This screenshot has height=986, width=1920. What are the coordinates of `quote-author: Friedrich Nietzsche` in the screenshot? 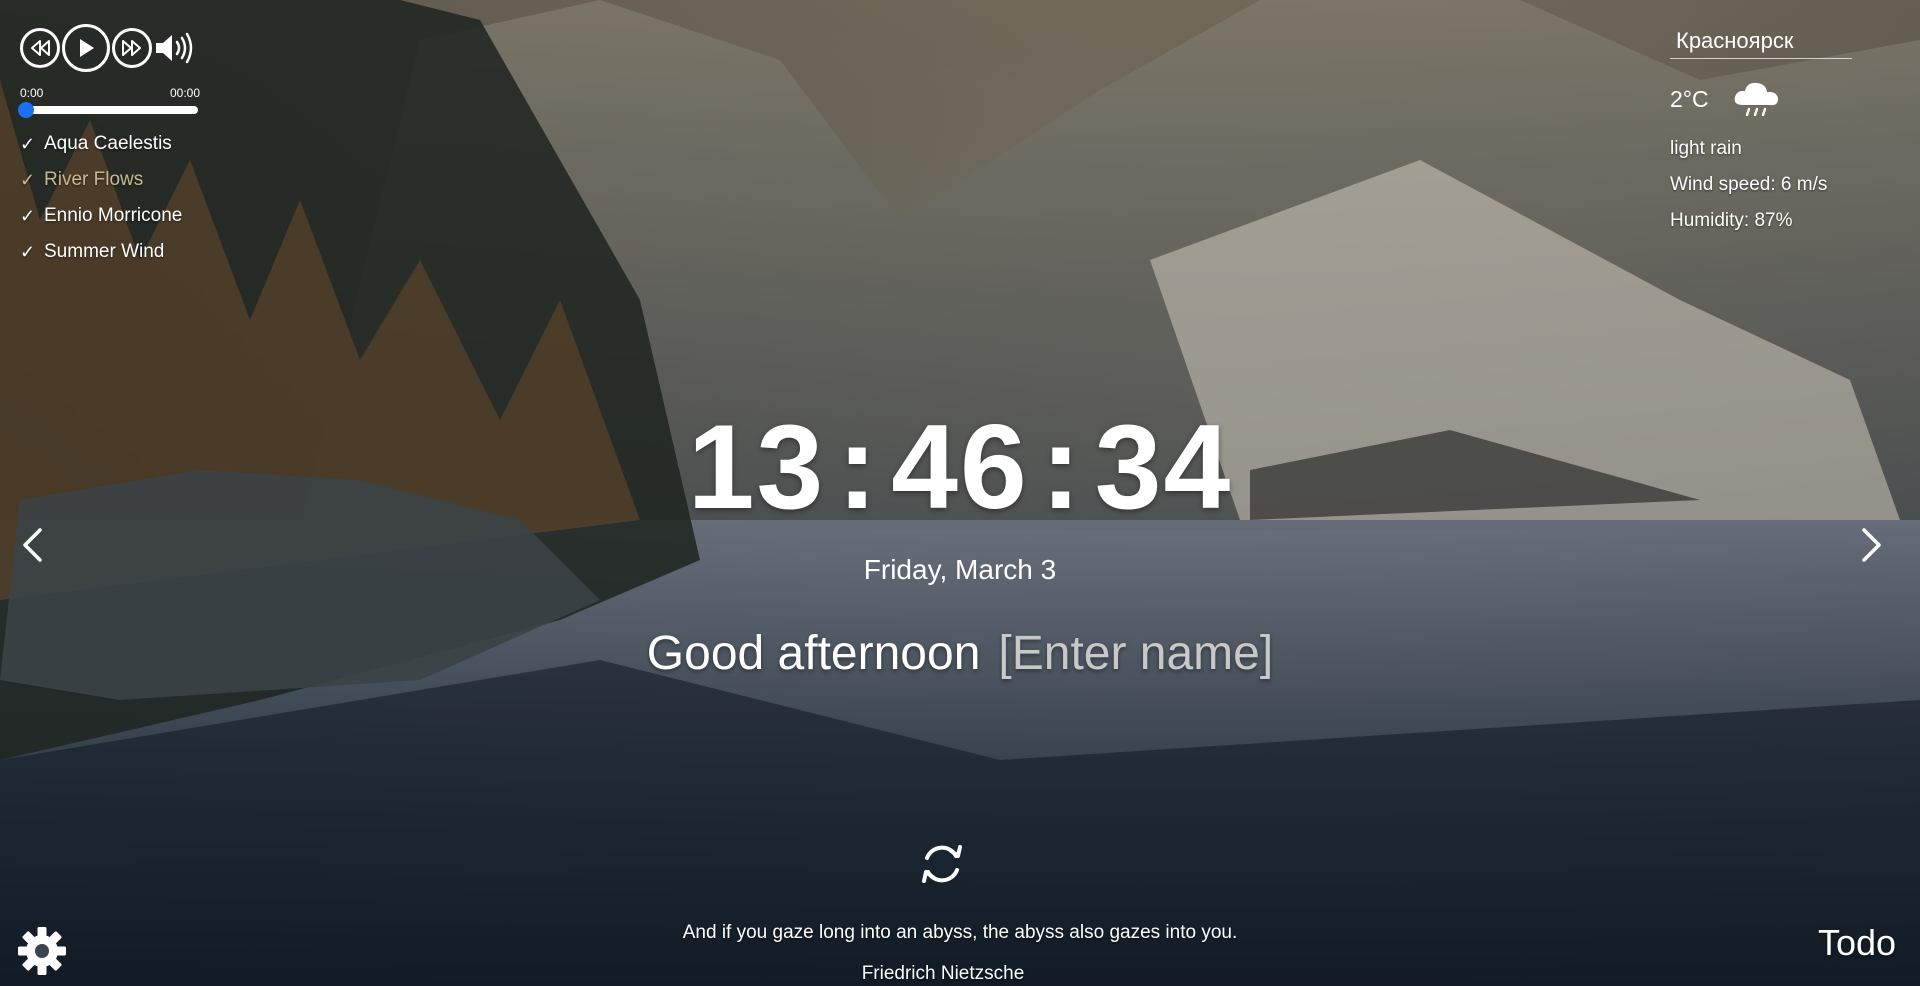 It's located at (943, 973).